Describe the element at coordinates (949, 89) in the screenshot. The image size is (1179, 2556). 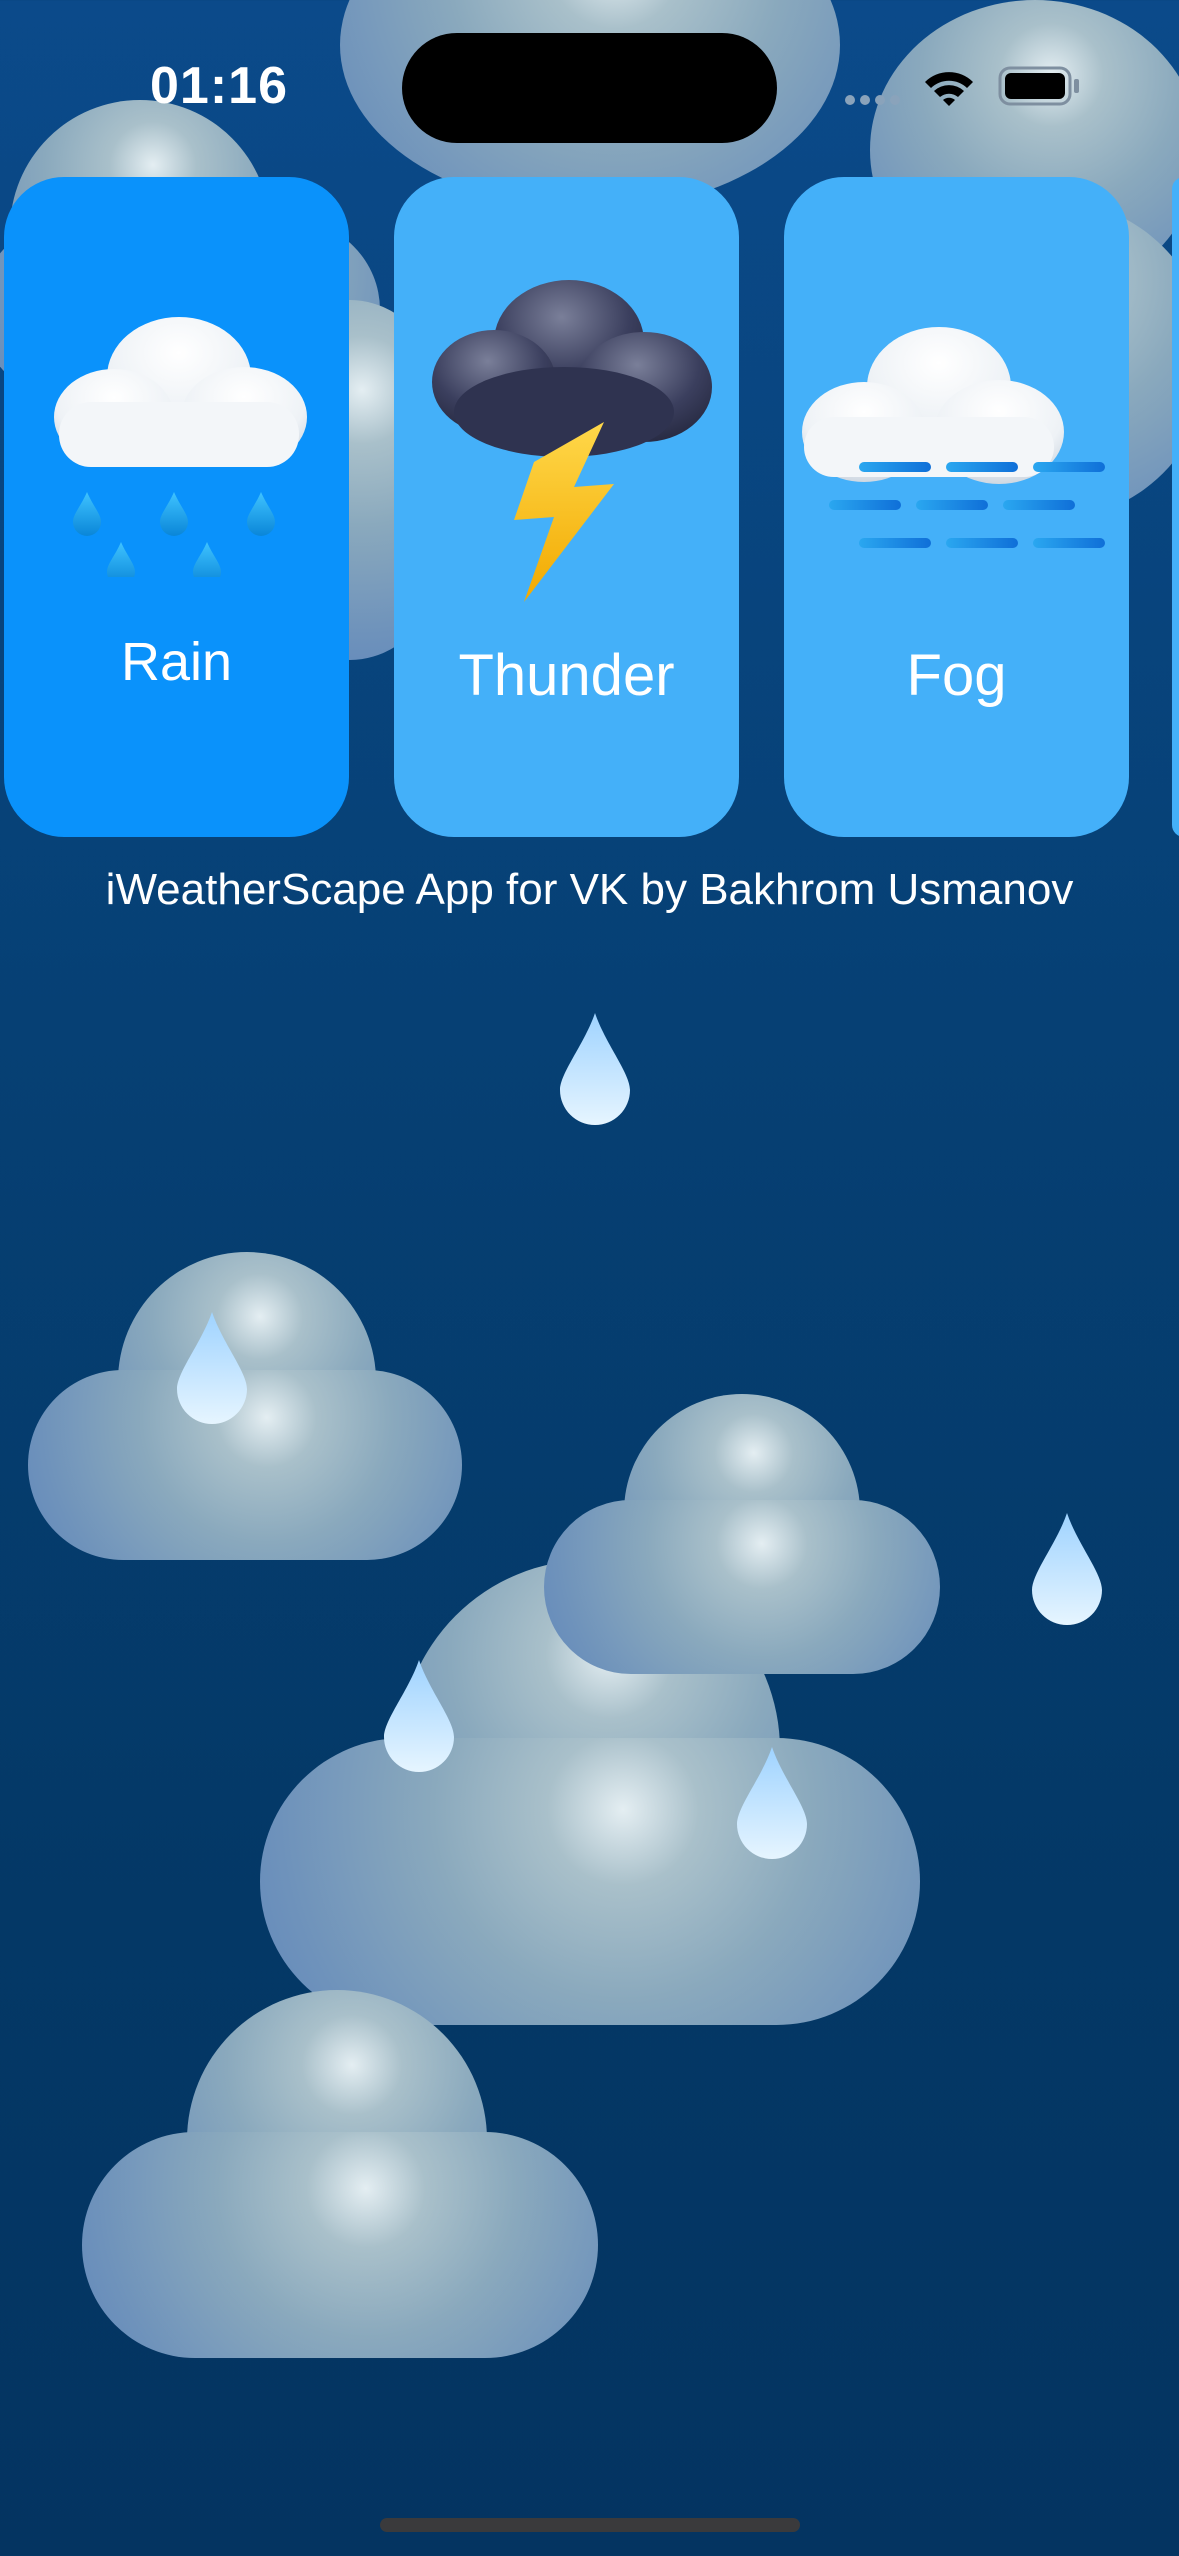
I see `wifi-icon` at that location.